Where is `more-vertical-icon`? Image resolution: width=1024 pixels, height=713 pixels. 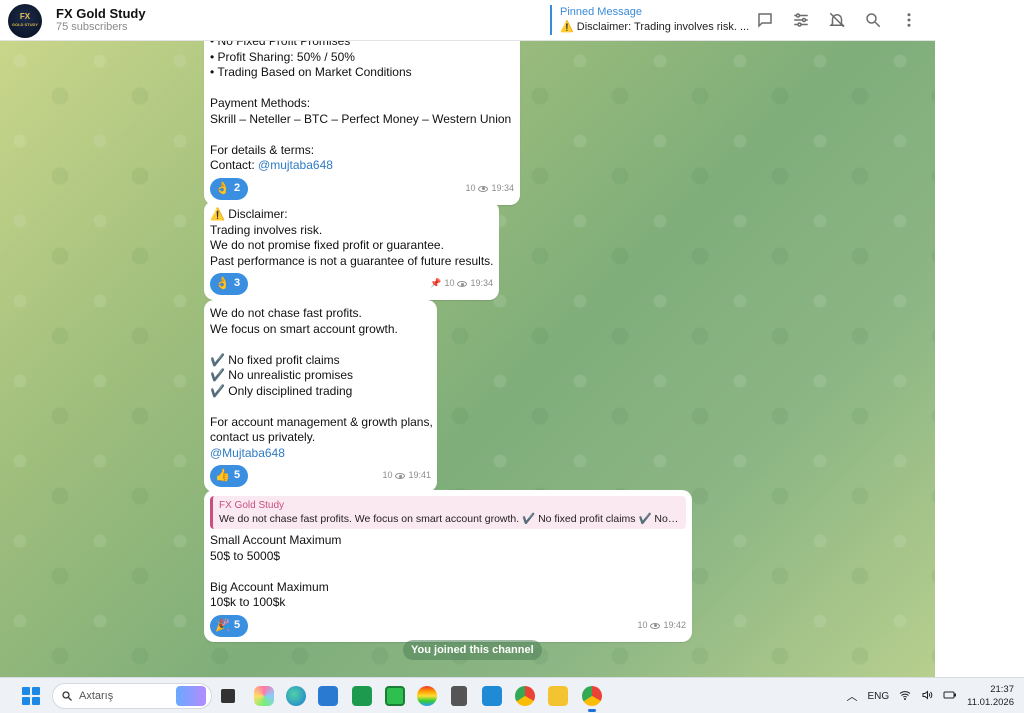
more-vertical-icon is located at coordinates (909, 20).